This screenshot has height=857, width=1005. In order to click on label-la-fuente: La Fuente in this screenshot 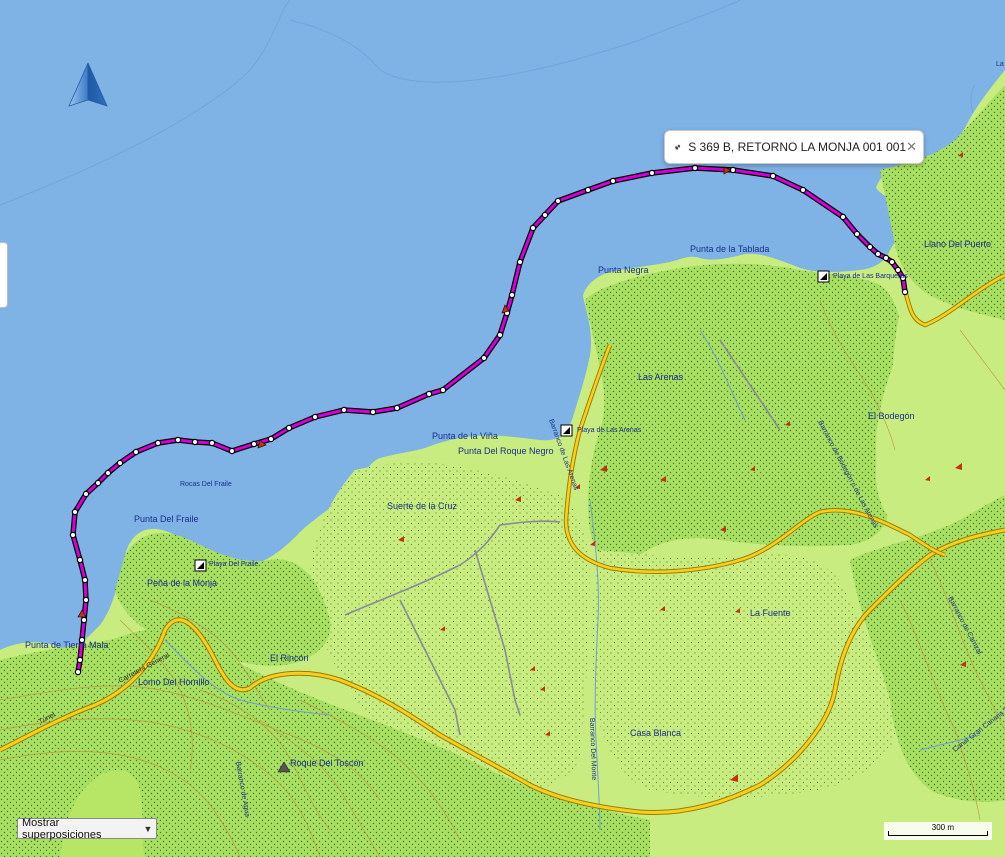, I will do `click(770, 613)`.